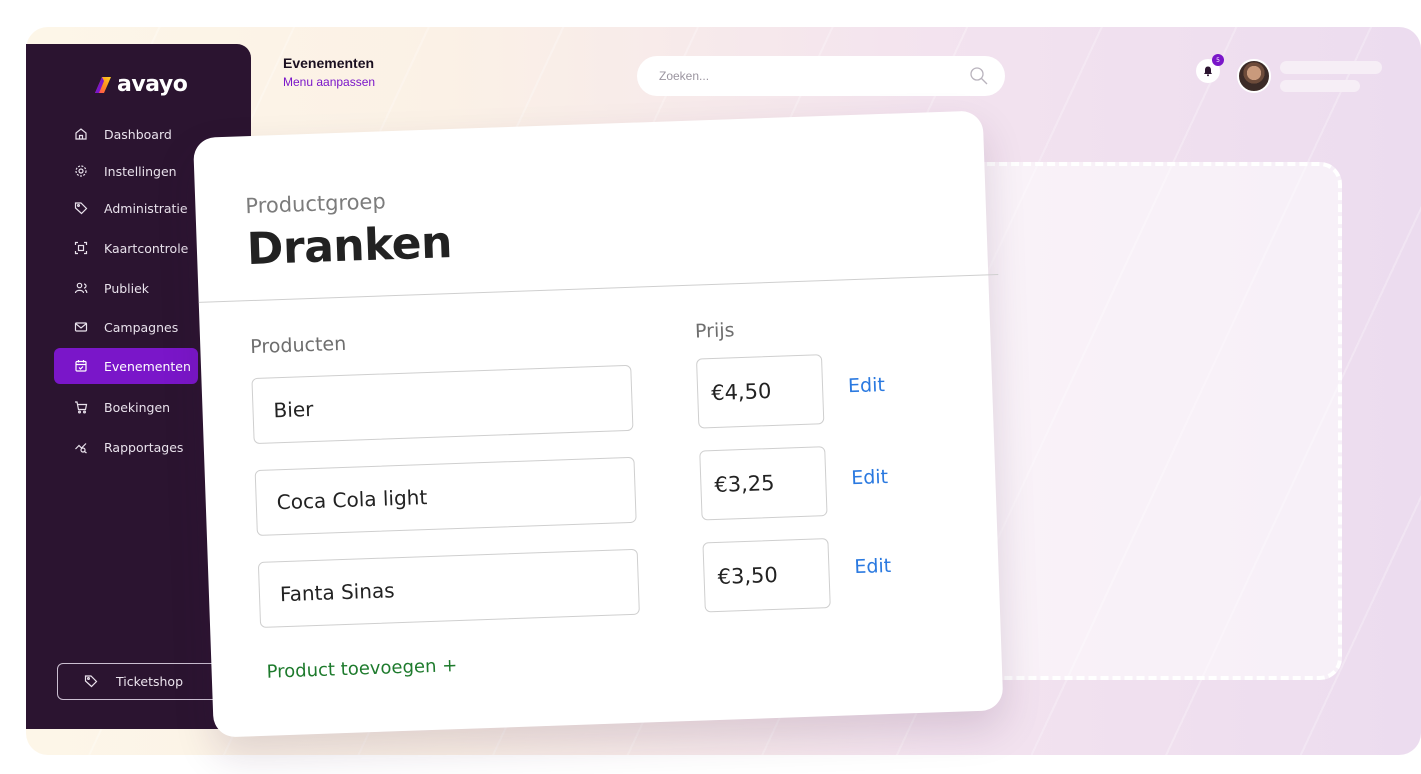 This screenshot has width=1421, height=774. What do you see at coordinates (140, 171) in the screenshot?
I see `sidebar-item-label: Instellingen` at bounding box center [140, 171].